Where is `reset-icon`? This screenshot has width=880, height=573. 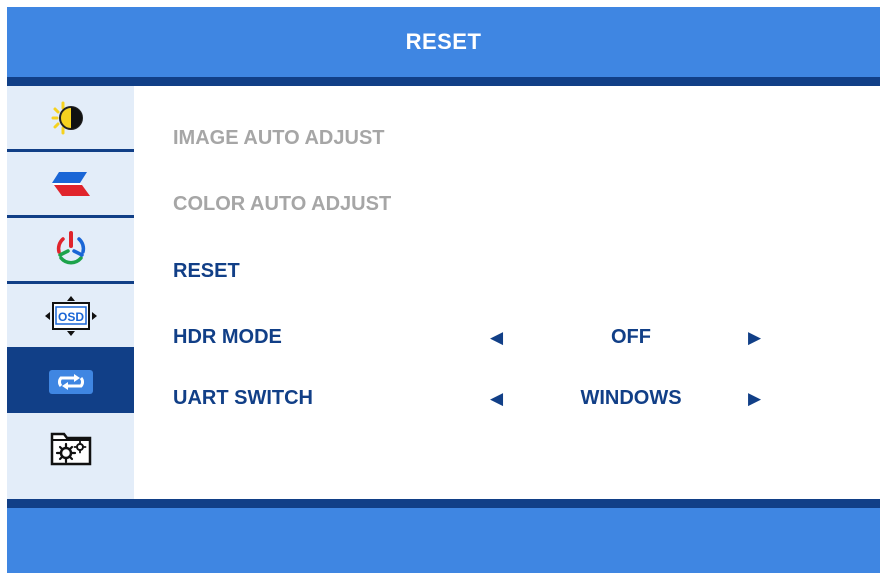
reset-icon is located at coordinates (70, 381).